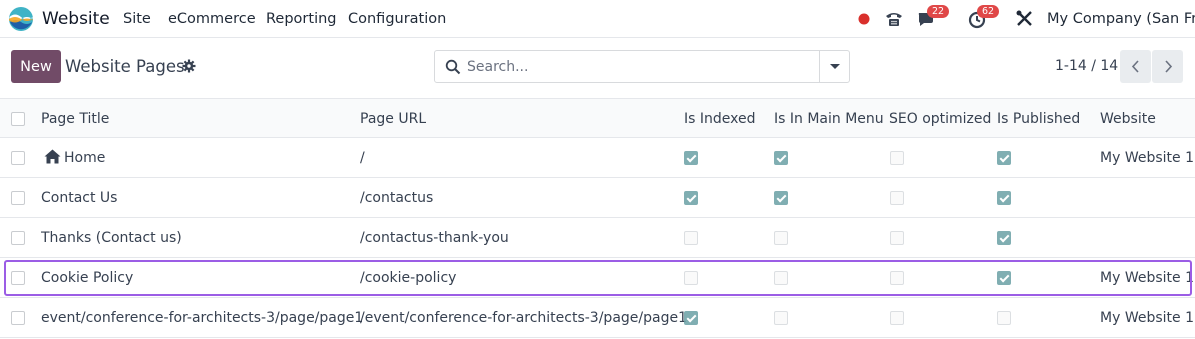  I want to click on tools-icon, so click(1025, 19).